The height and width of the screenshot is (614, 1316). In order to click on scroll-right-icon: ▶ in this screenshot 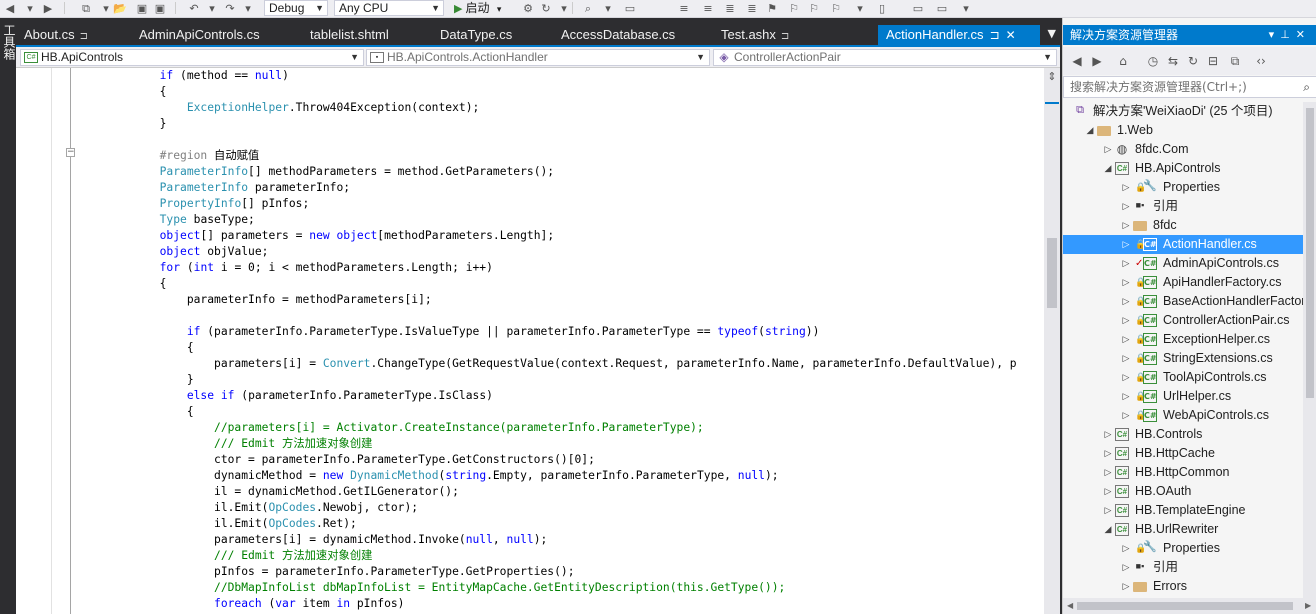, I will do `click(1308, 605)`.